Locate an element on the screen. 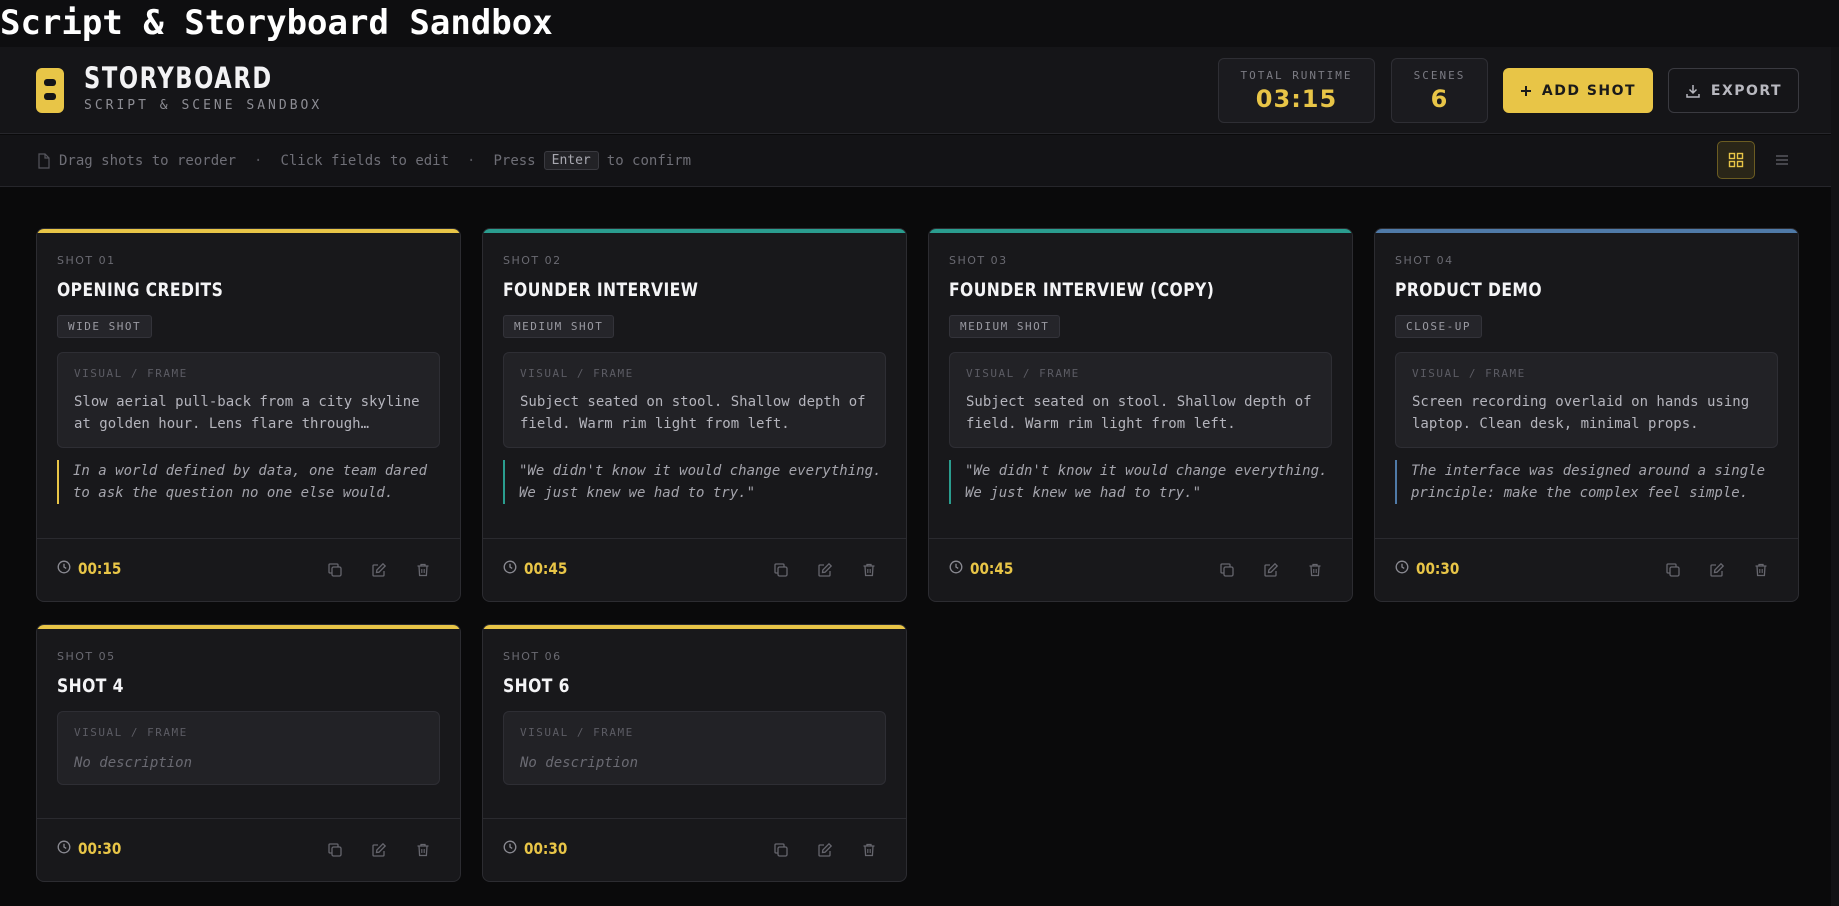 The height and width of the screenshot is (906, 1839). shot-number: SHOT 05 is located at coordinates (86, 656).